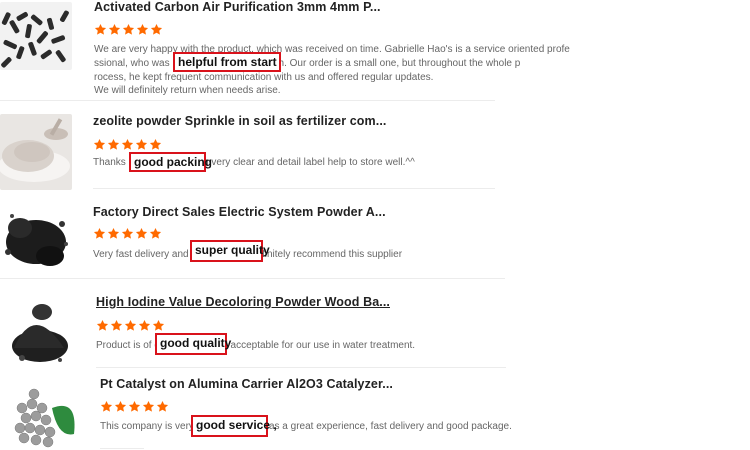 The height and width of the screenshot is (450, 750). Describe the element at coordinates (234, 426) in the screenshot. I see `highlight-box: good service ,` at that location.